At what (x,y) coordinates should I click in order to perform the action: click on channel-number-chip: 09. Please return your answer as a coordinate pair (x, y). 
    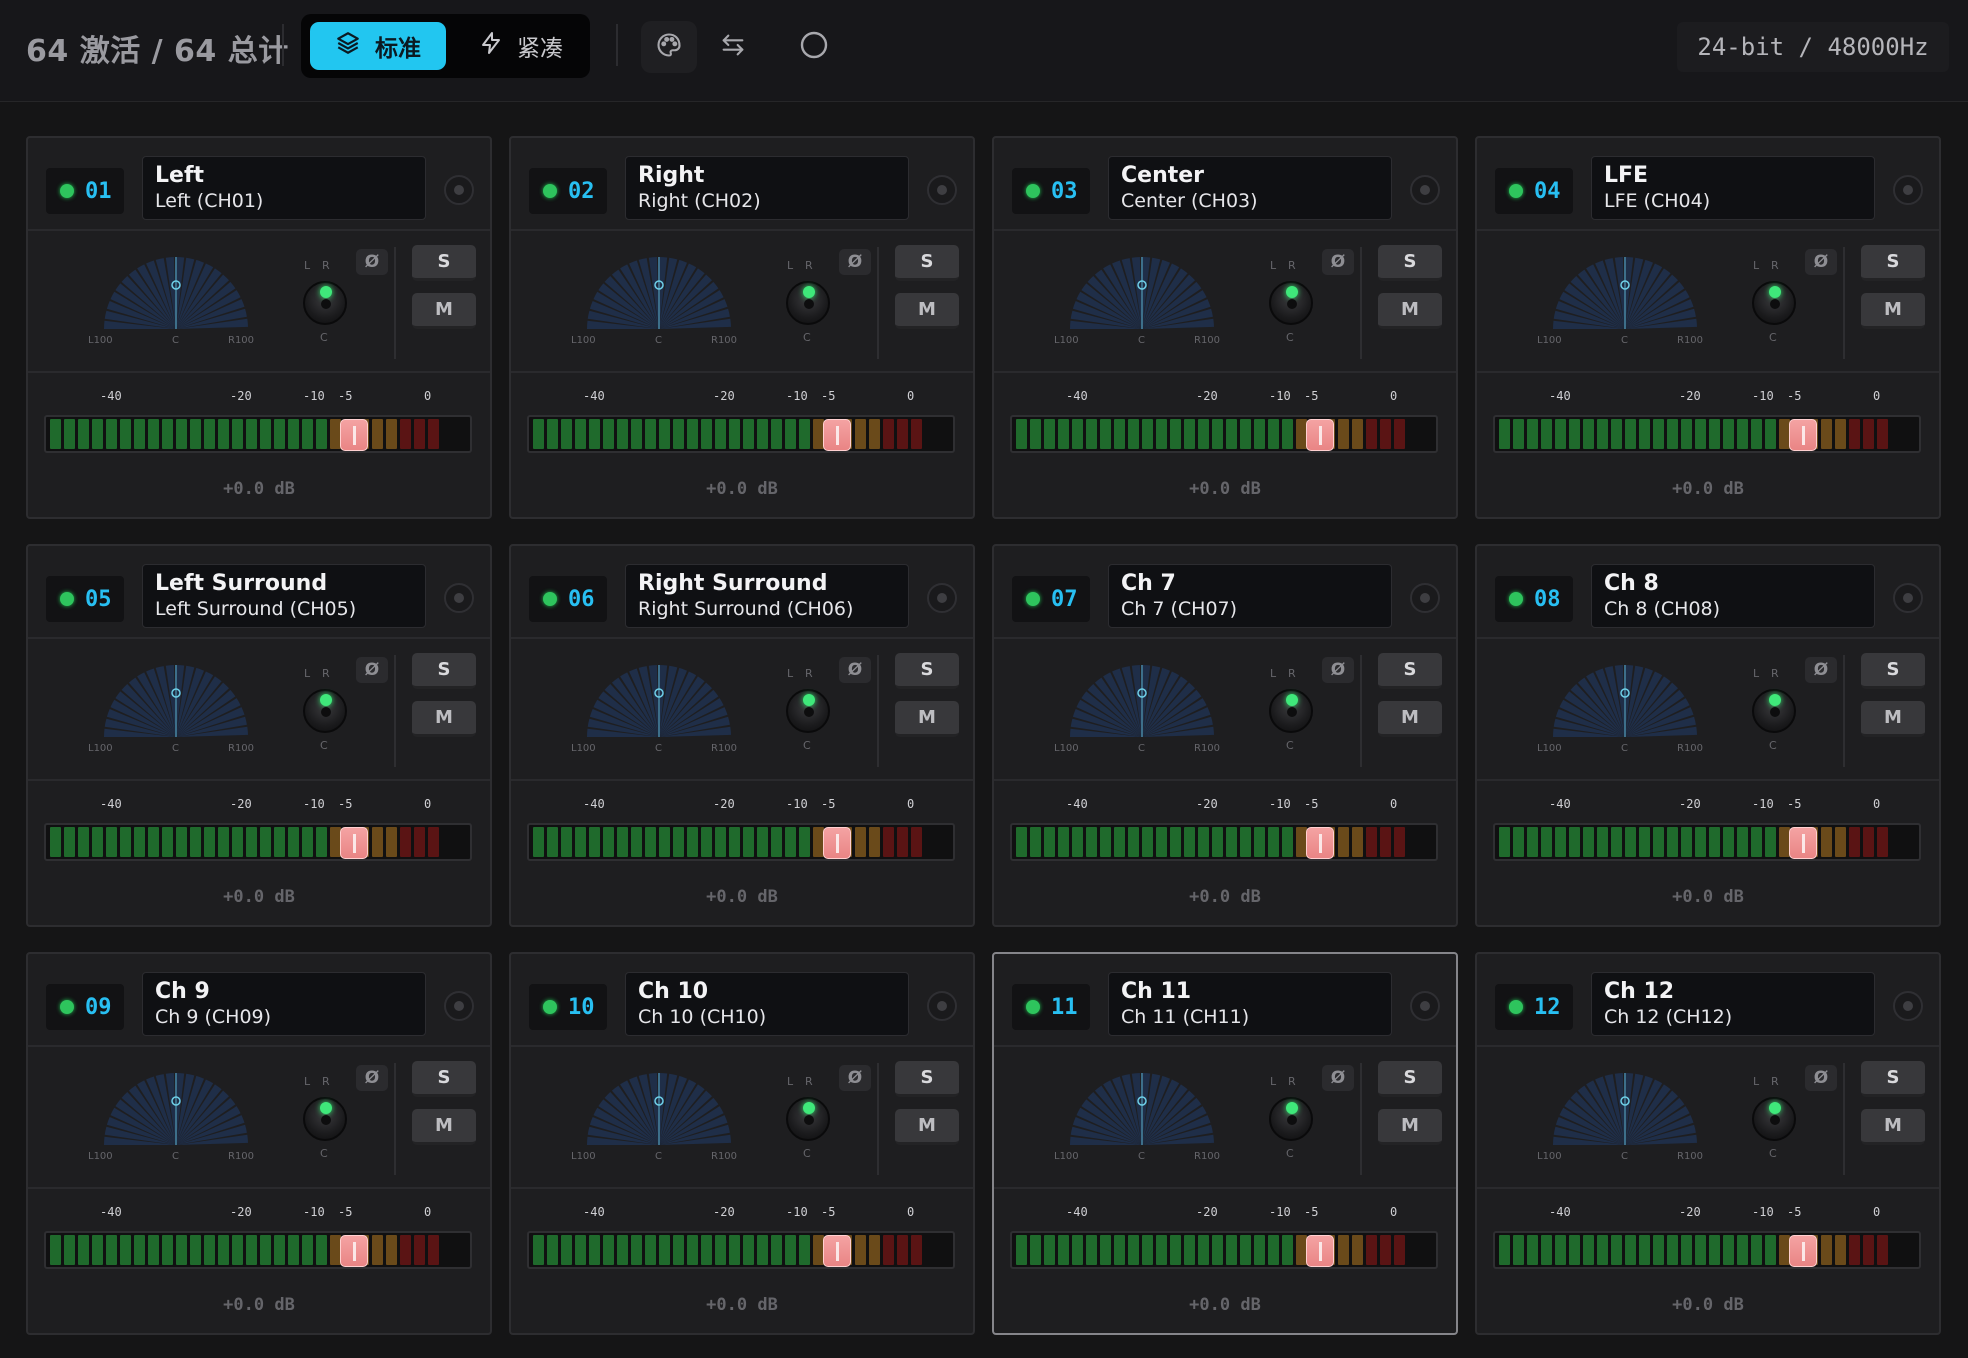
    Looking at the image, I should click on (85, 1007).